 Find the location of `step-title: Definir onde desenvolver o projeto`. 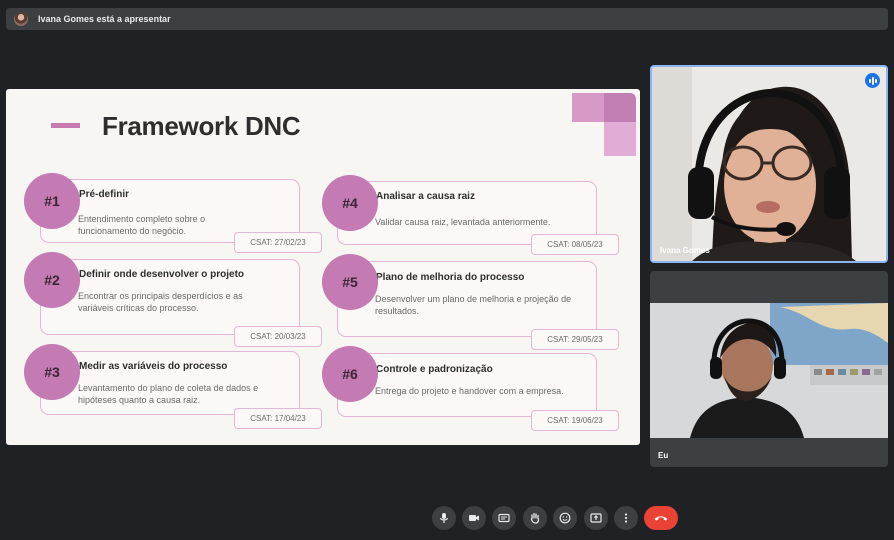

step-title: Definir onde desenvolver o projeto is located at coordinates (162, 274).